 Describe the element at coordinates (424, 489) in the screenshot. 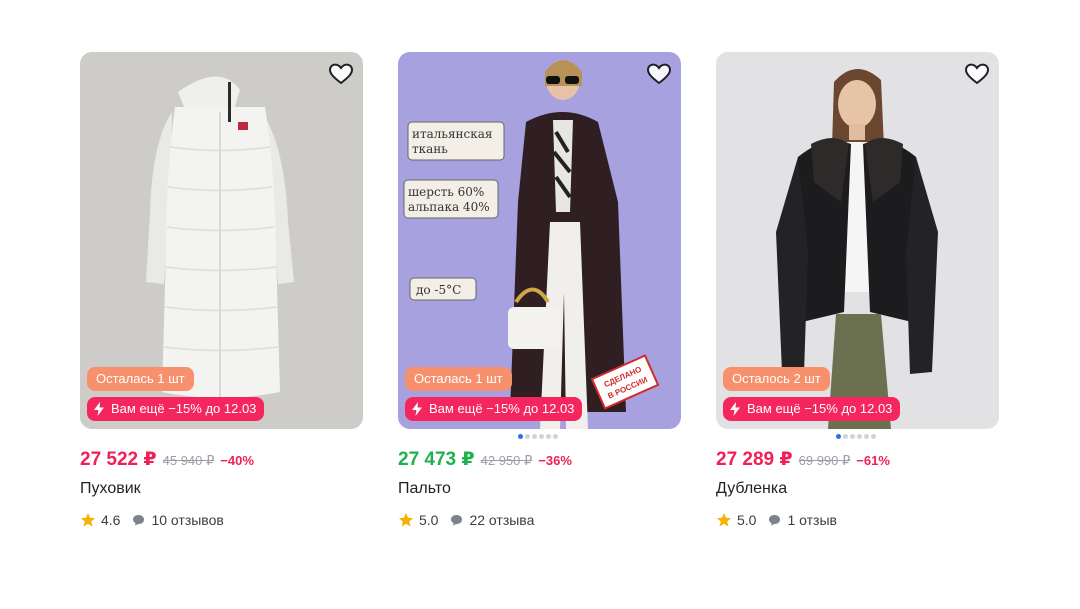

I see `product-name: Пальто` at that location.